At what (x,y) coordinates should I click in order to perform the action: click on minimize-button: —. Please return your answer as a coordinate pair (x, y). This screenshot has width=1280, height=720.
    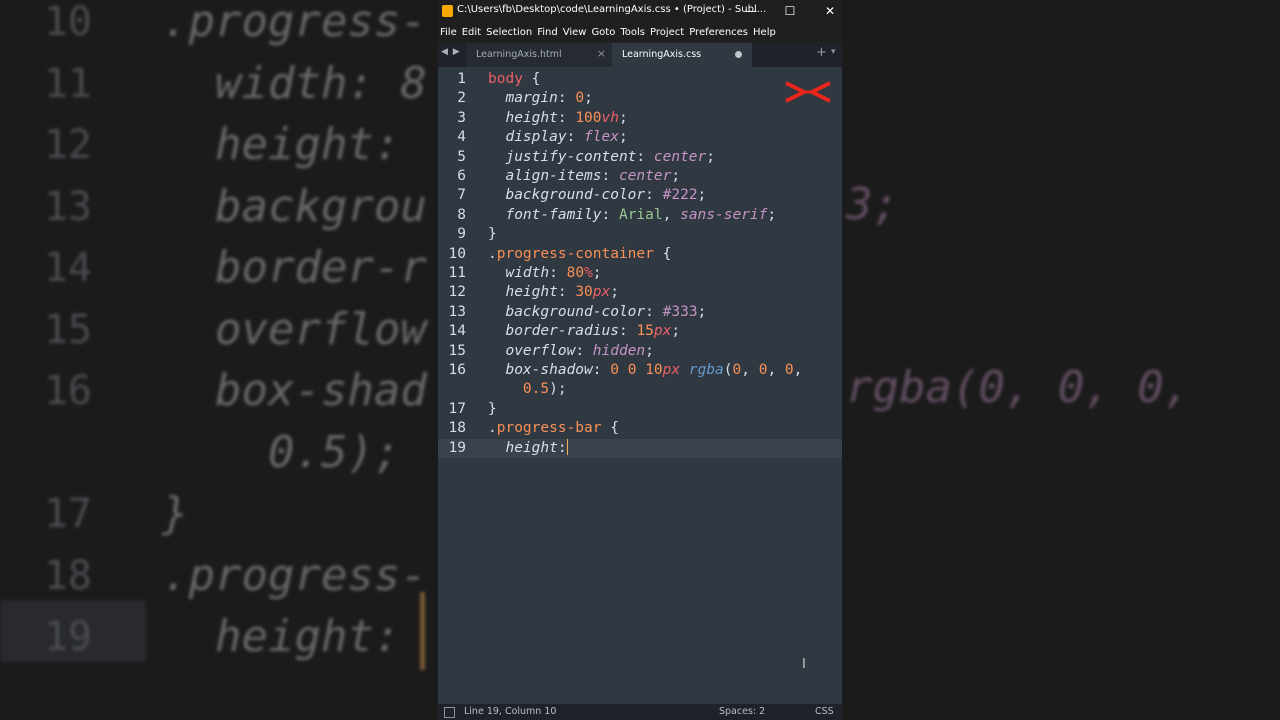
    Looking at the image, I should click on (751, 11).